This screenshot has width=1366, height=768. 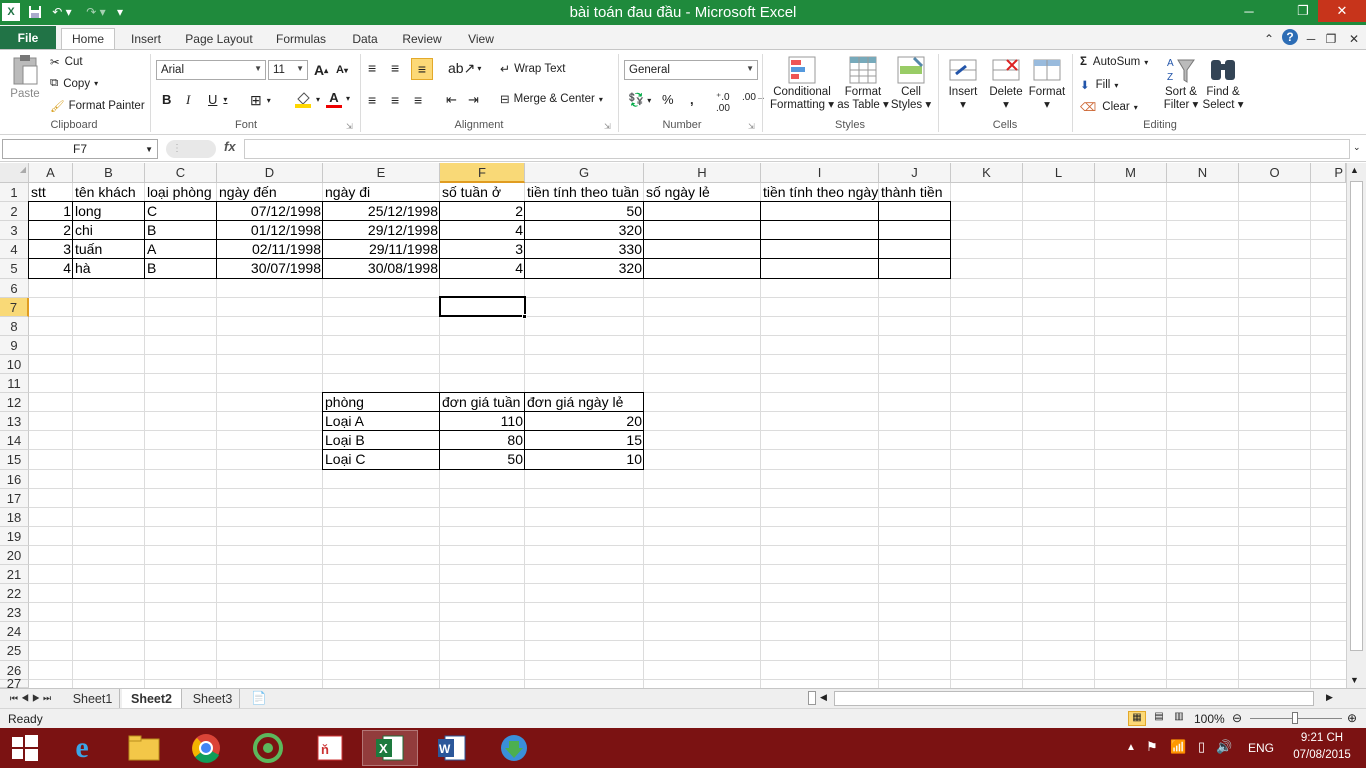 I want to click on action-center-icon: ⚑, so click(x=1152, y=747).